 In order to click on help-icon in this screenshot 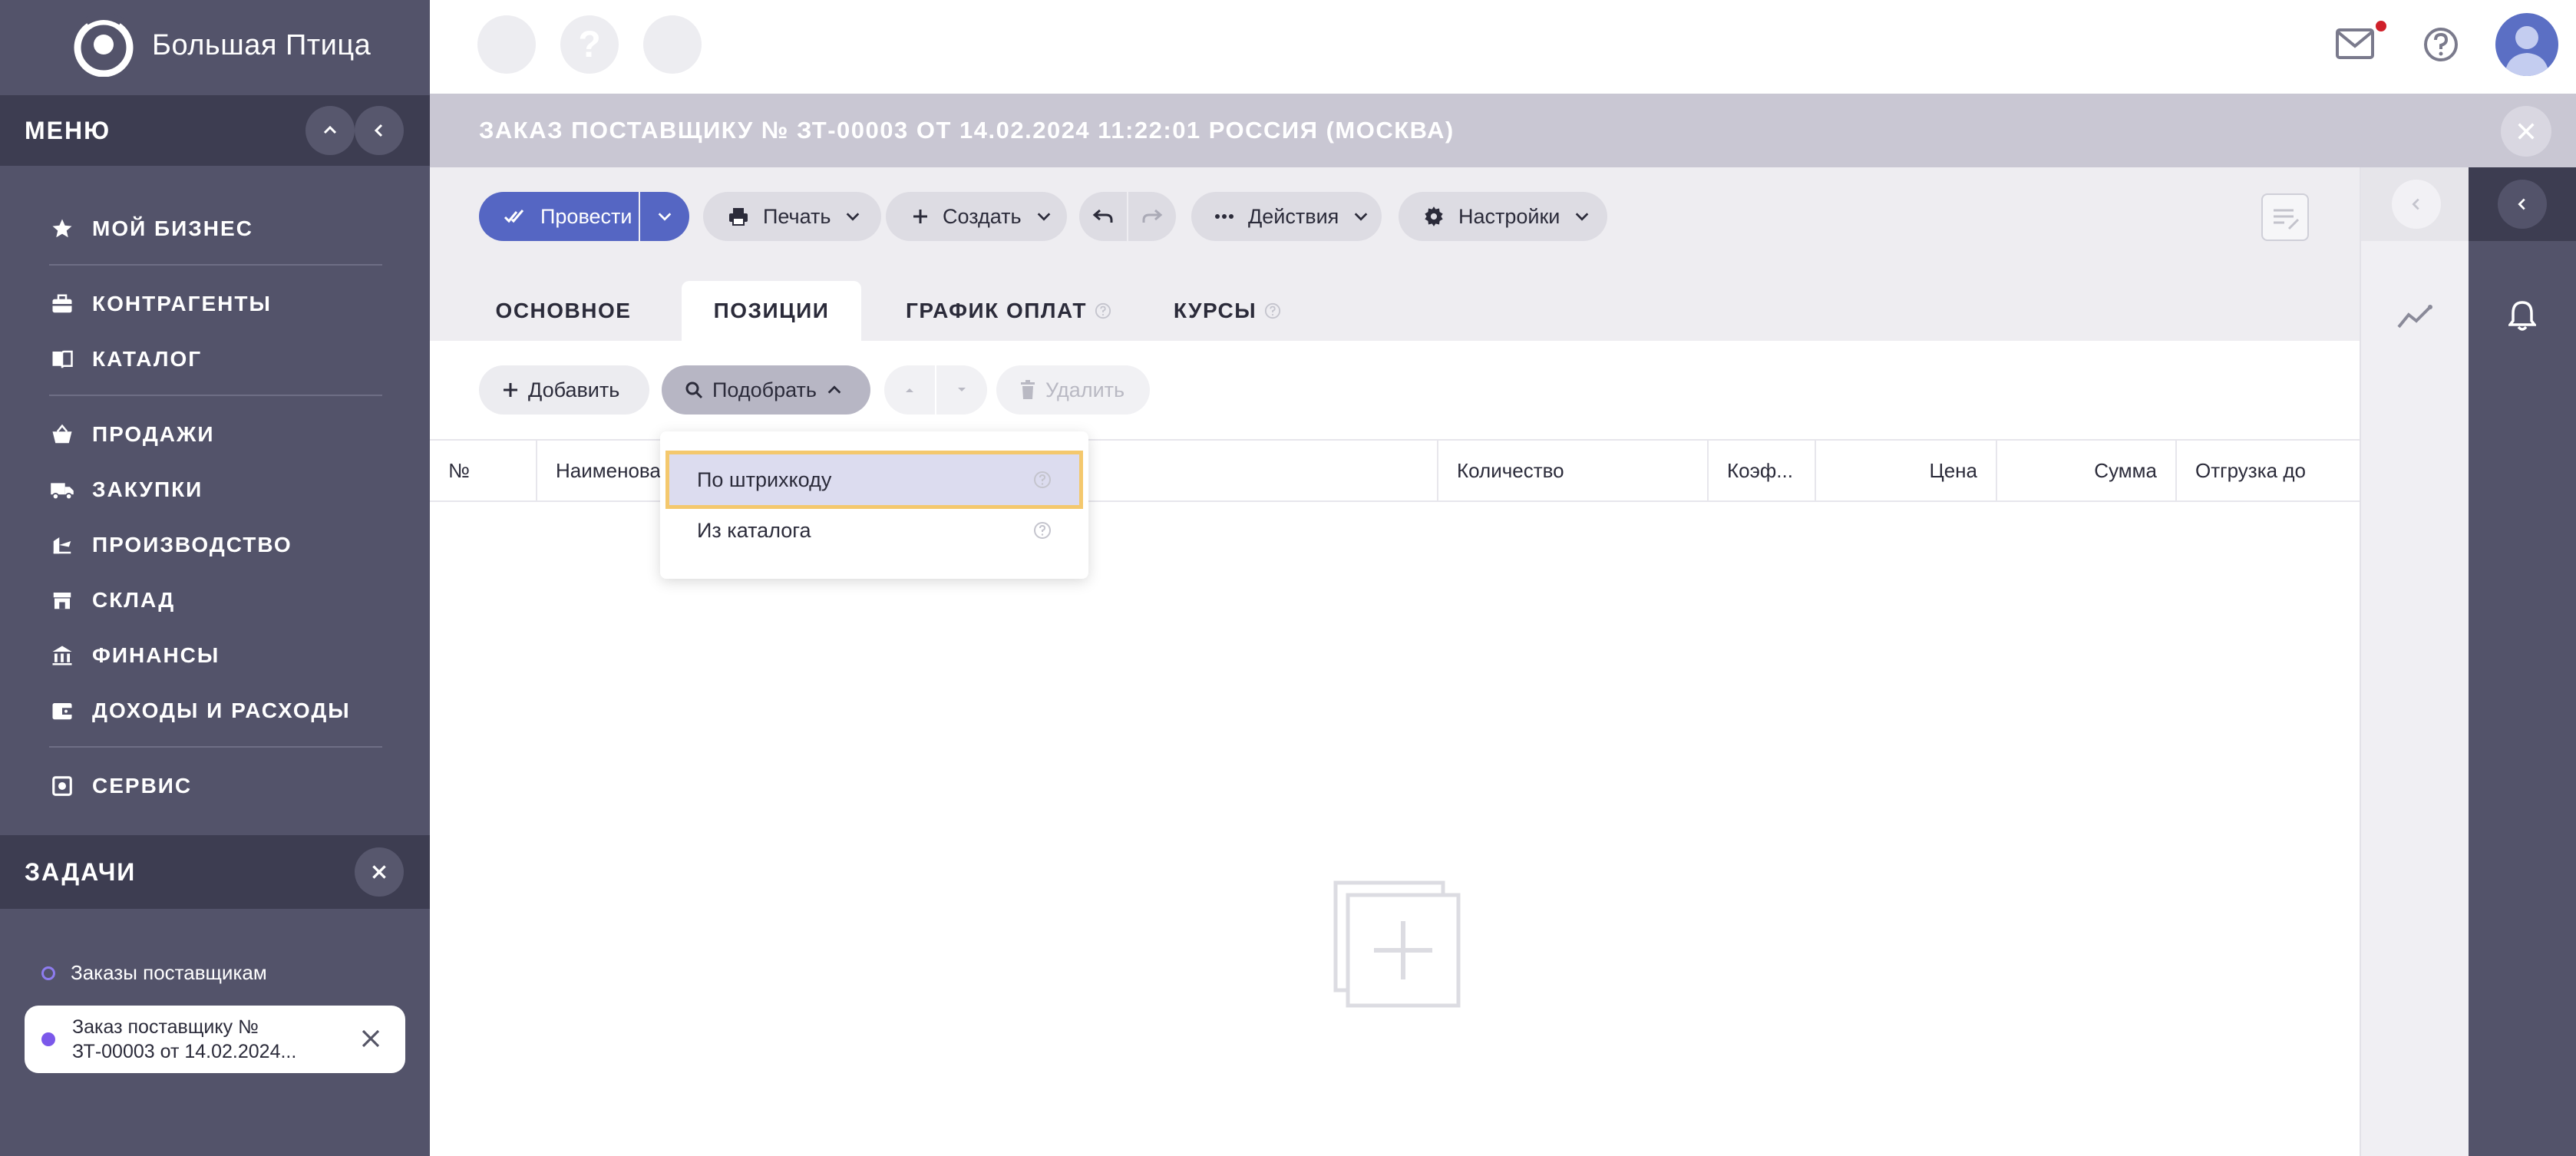, I will do `click(2440, 45)`.